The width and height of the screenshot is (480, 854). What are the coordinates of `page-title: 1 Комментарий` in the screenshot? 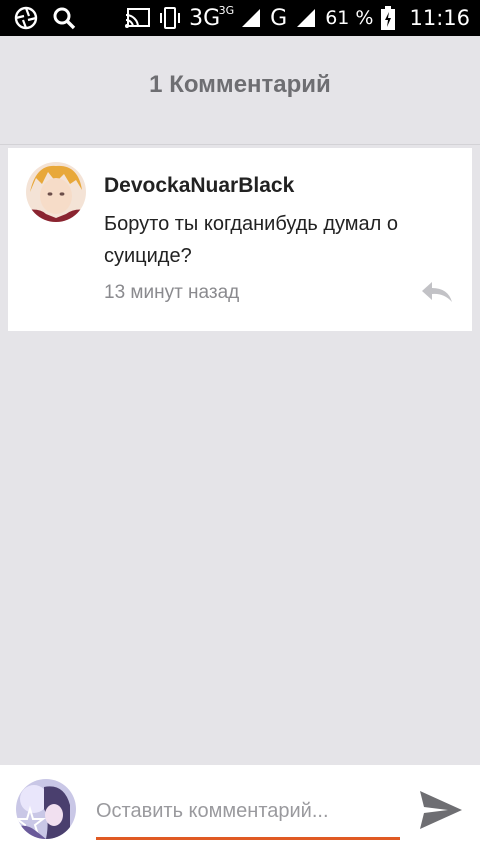 It's located at (240, 84).